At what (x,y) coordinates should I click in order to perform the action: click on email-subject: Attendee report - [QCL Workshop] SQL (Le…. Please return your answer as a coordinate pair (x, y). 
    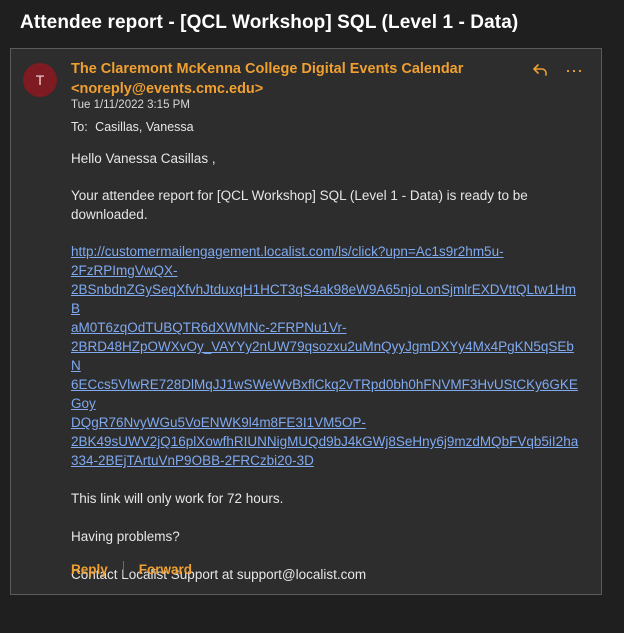
    Looking at the image, I should click on (269, 22).